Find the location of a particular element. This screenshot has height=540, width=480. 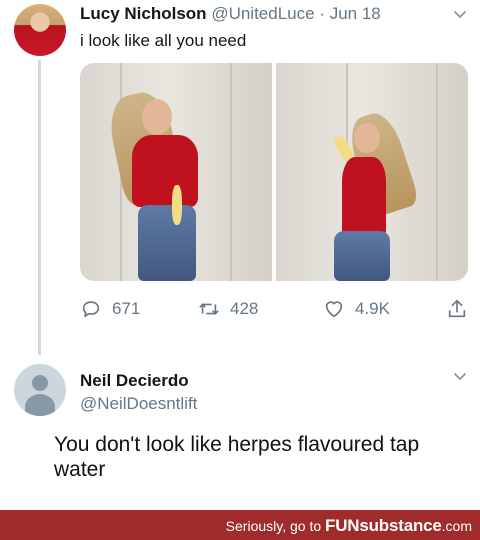

like-count: 4.9K is located at coordinates (372, 308).